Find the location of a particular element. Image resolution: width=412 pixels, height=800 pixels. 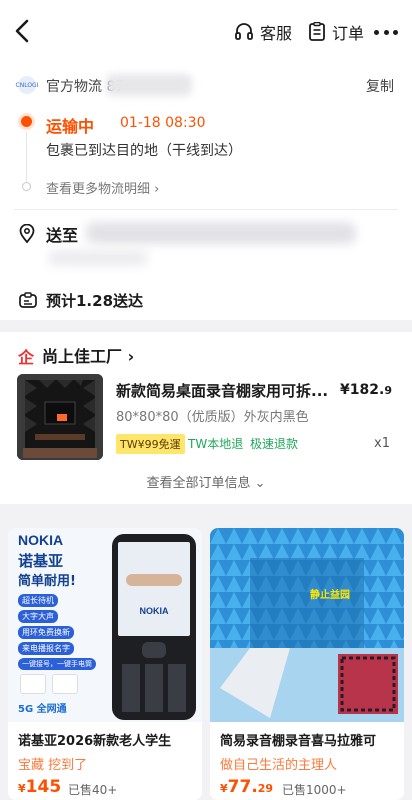

more-logistics-link: 查看更多物流明细 › is located at coordinates (102, 187).